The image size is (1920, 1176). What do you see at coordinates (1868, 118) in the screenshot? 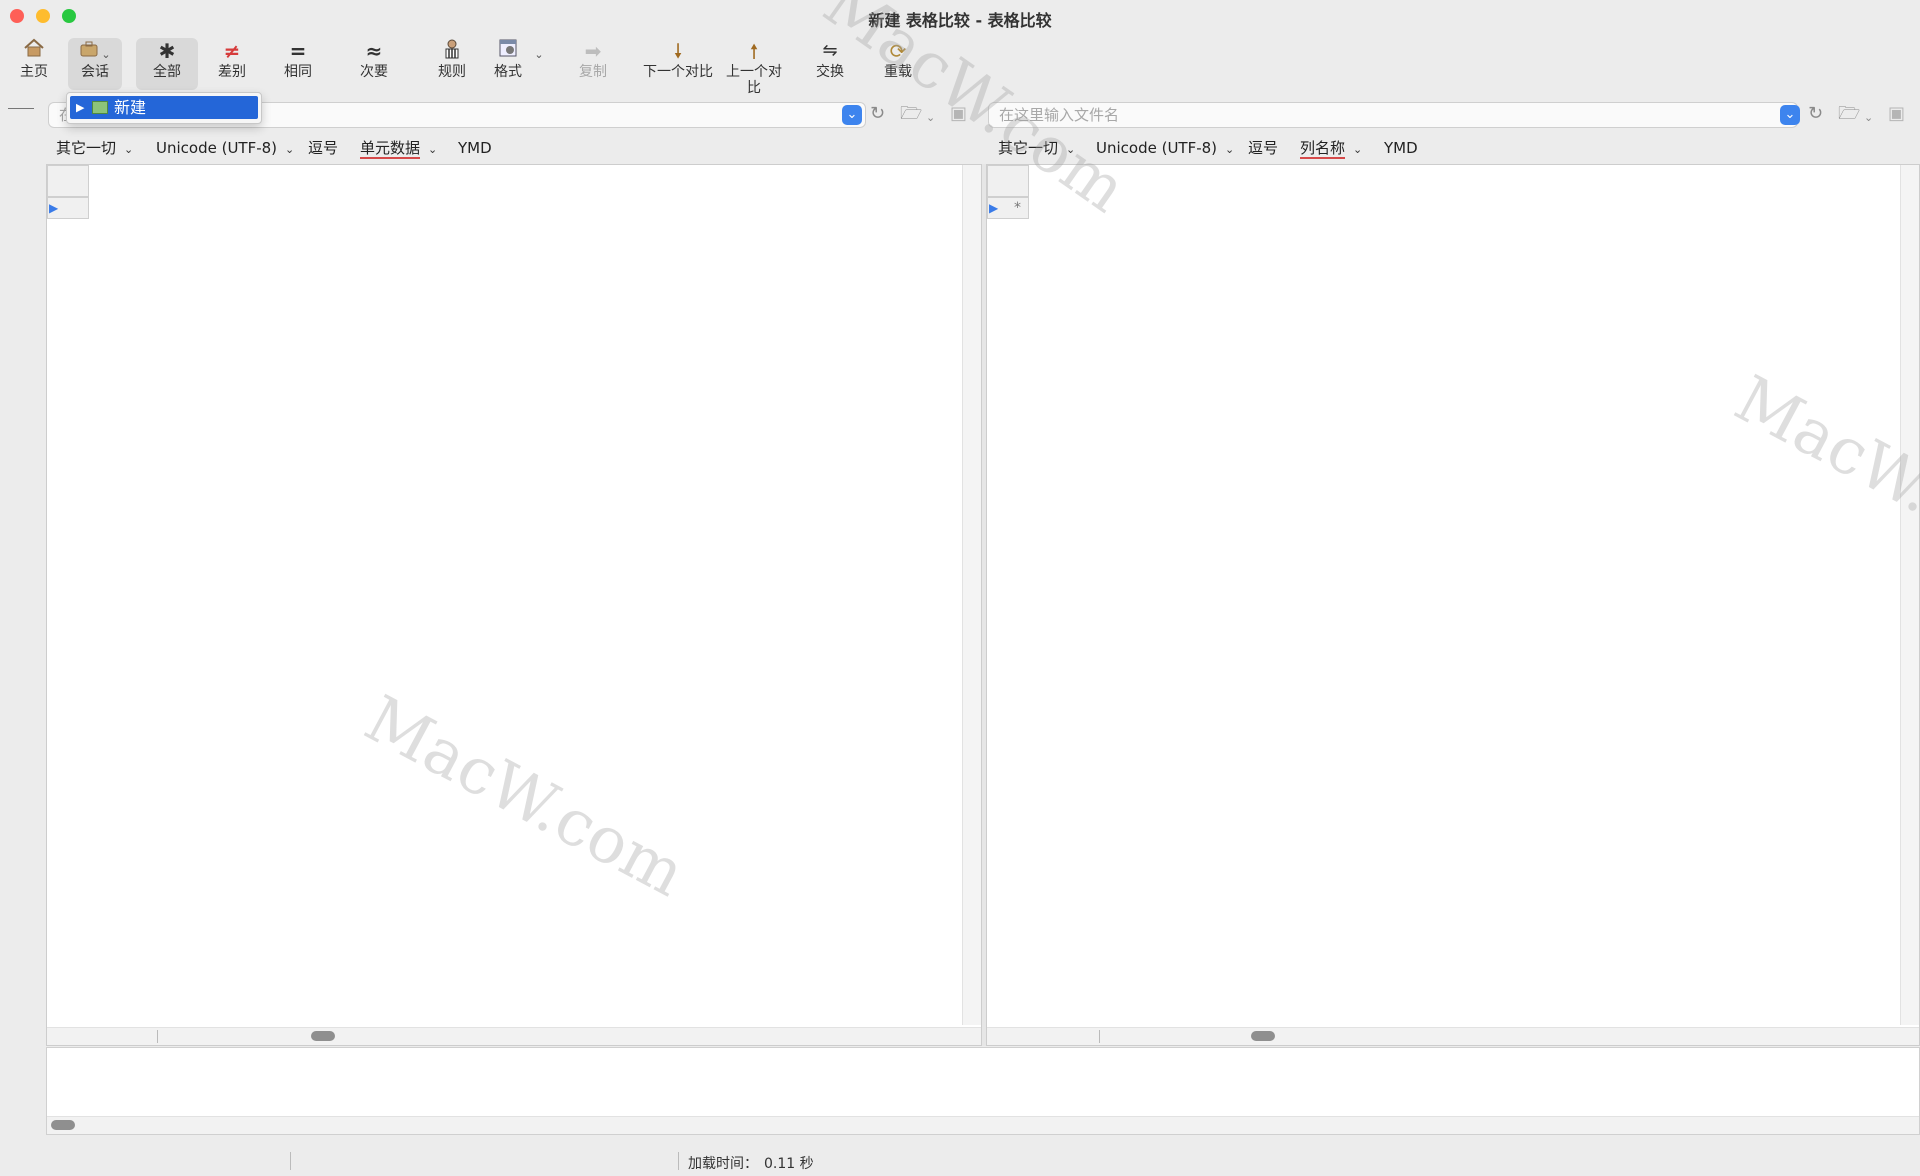
I see `right-open-dropdown-icon: ⌄` at bounding box center [1868, 118].